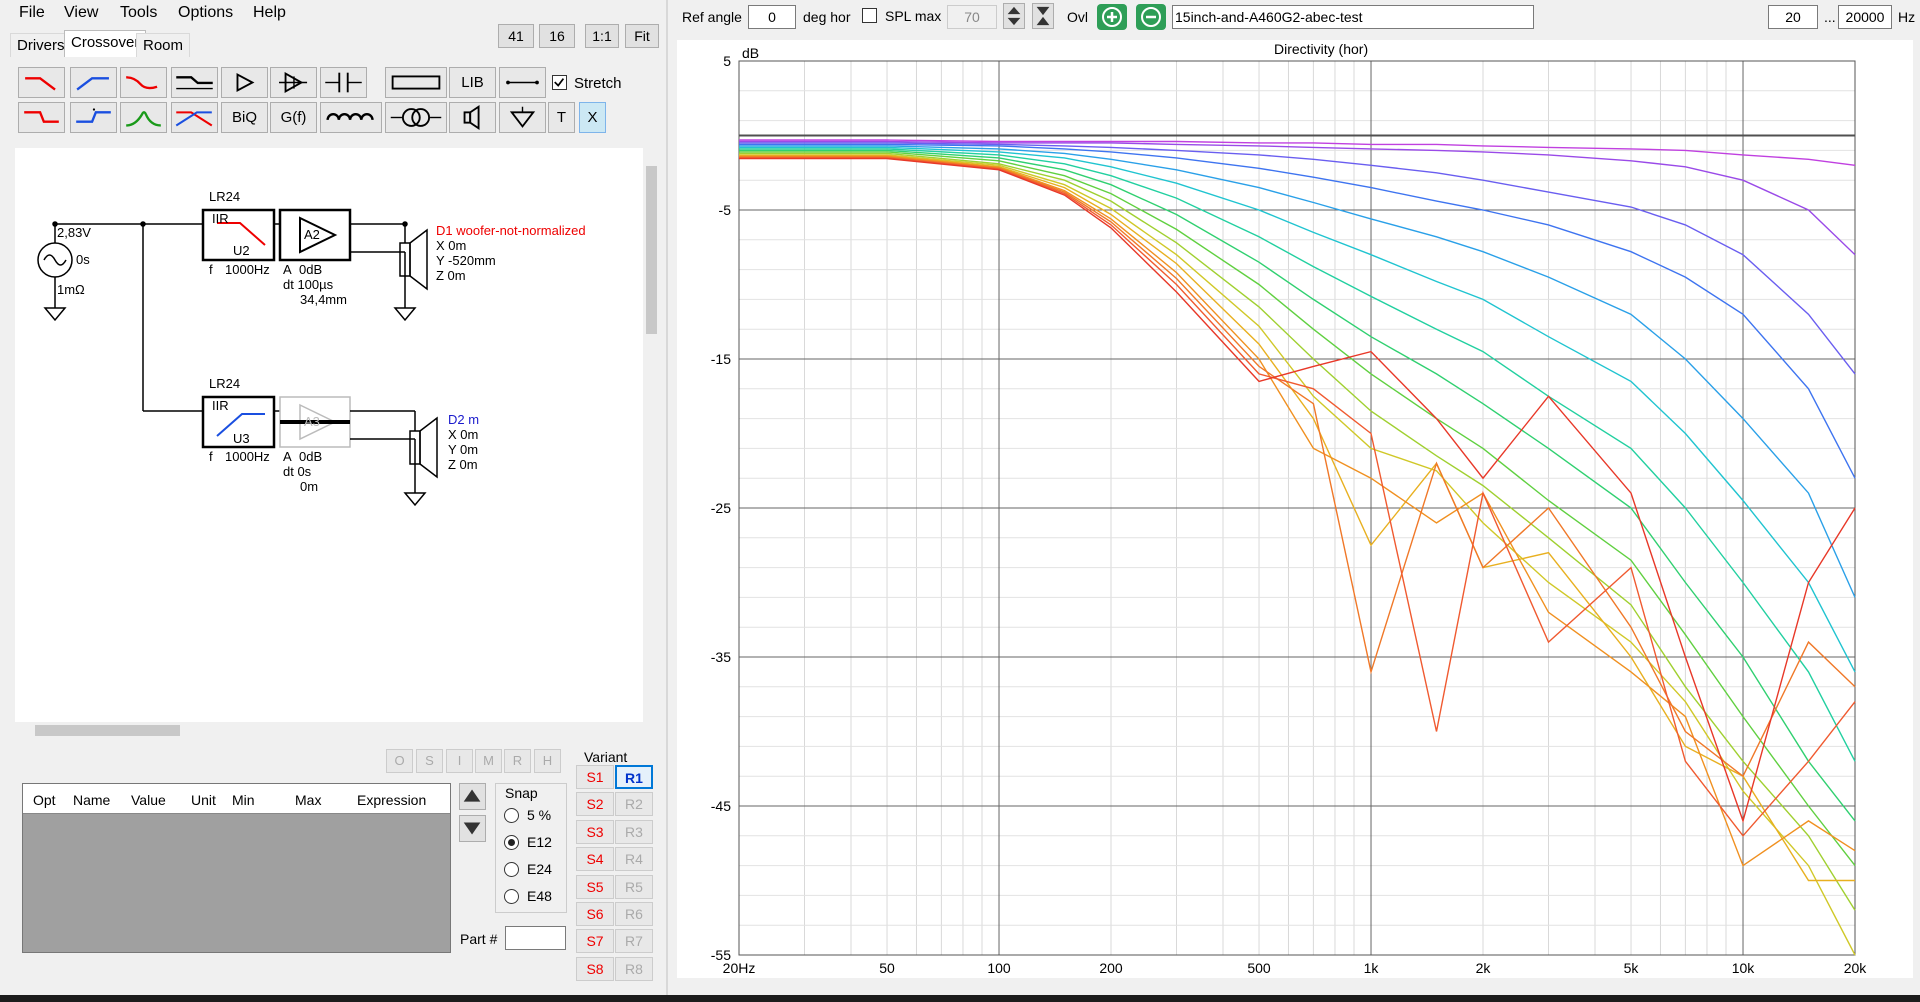 This screenshot has height=1002, width=1920. What do you see at coordinates (511, 896) in the screenshot?
I see `snap-e48-radio` at bounding box center [511, 896].